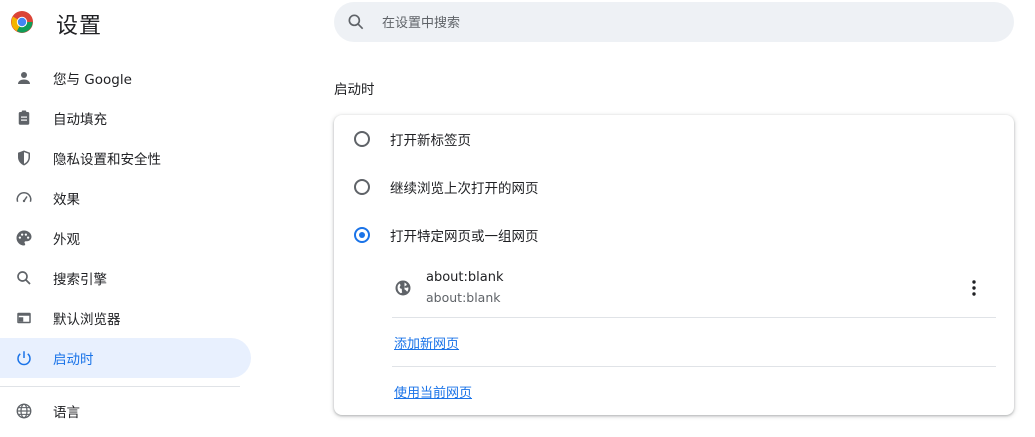 The image size is (1035, 437). Describe the element at coordinates (464, 189) in the screenshot. I see `option-label: 继续浏览上次打开的网页` at that location.